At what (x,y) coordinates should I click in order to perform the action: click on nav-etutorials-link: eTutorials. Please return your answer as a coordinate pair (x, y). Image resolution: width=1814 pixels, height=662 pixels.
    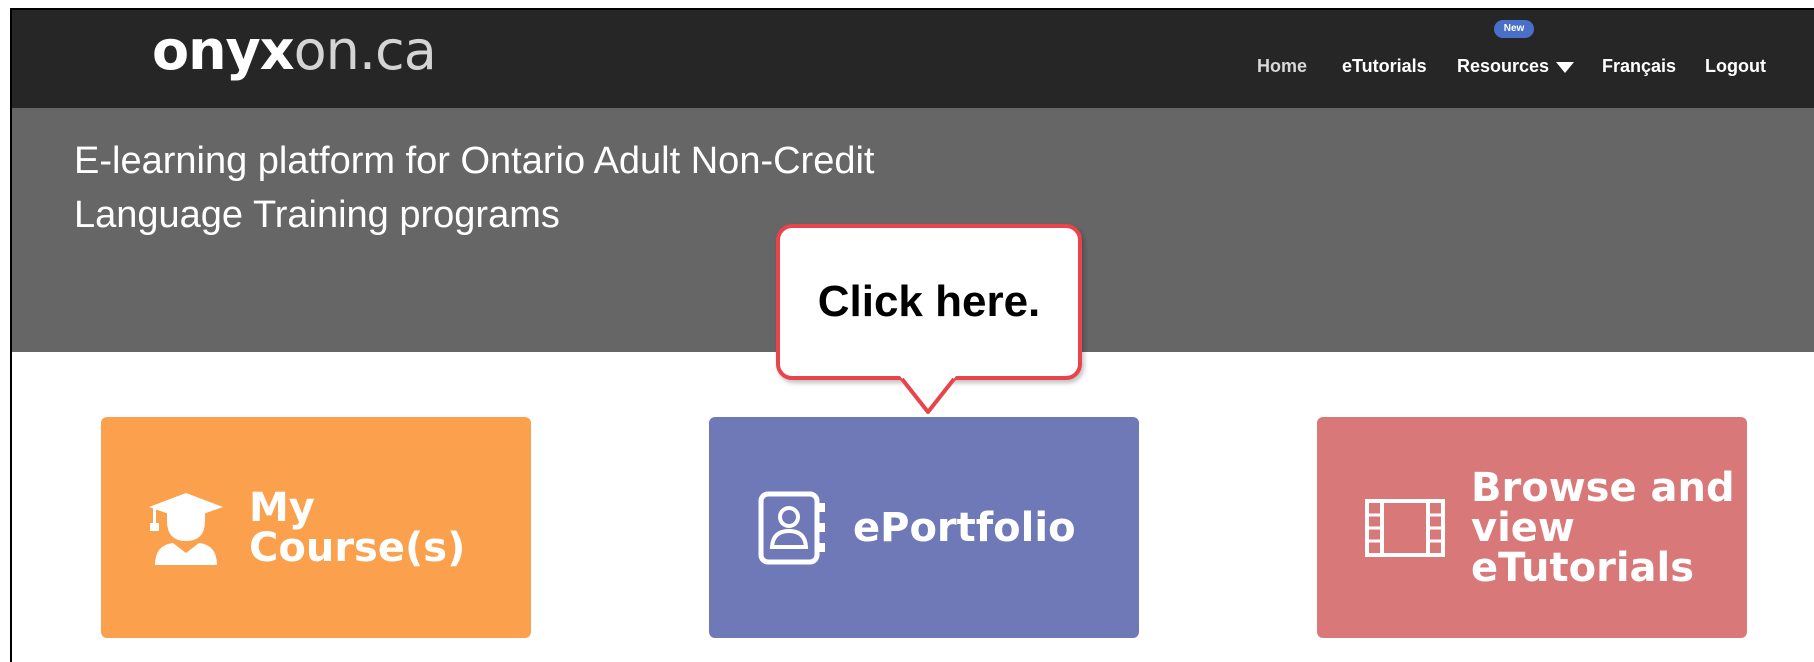
    Looking at the image, I should click on (1384, 66).